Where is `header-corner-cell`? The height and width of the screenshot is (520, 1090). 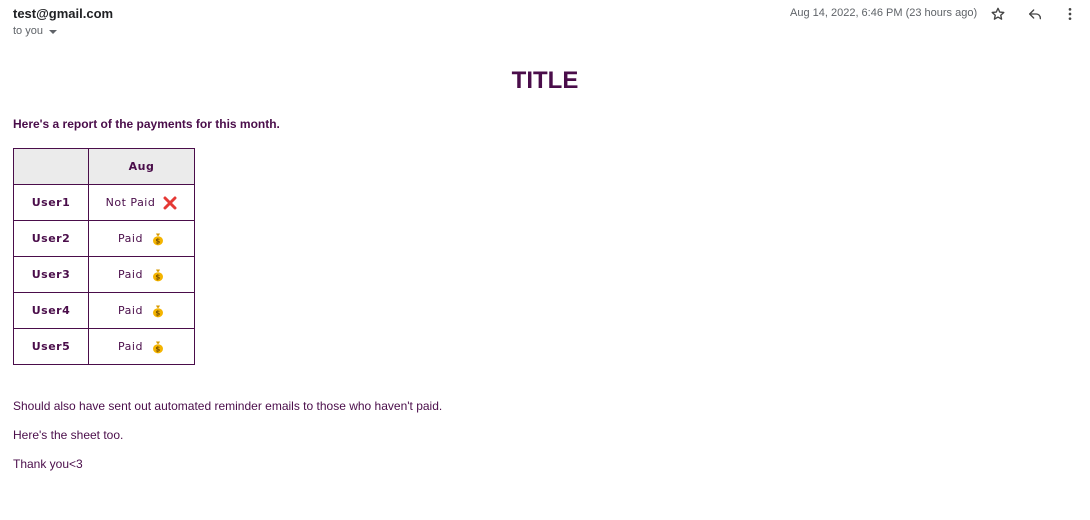 header-corner-cell is located at coordinates (51, 166).